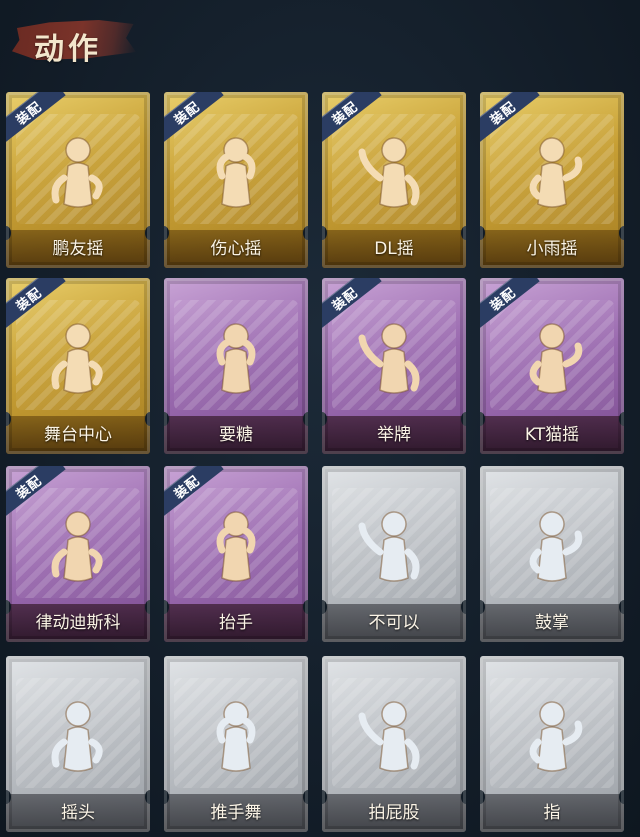  What do you see at coordinates (78, 554) in the screenshot?
I see `emote-card: 律动迪斯科 装配` at bounding box center [78, 554].